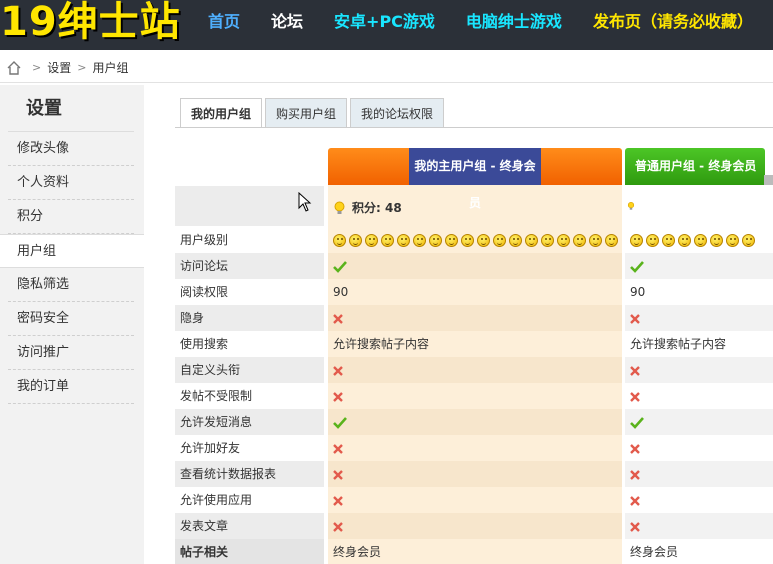  Describe the element at coordinates (397, 113) in the screenshot. I see `tab-forum-permissions: 我的论坛权限` at that location.